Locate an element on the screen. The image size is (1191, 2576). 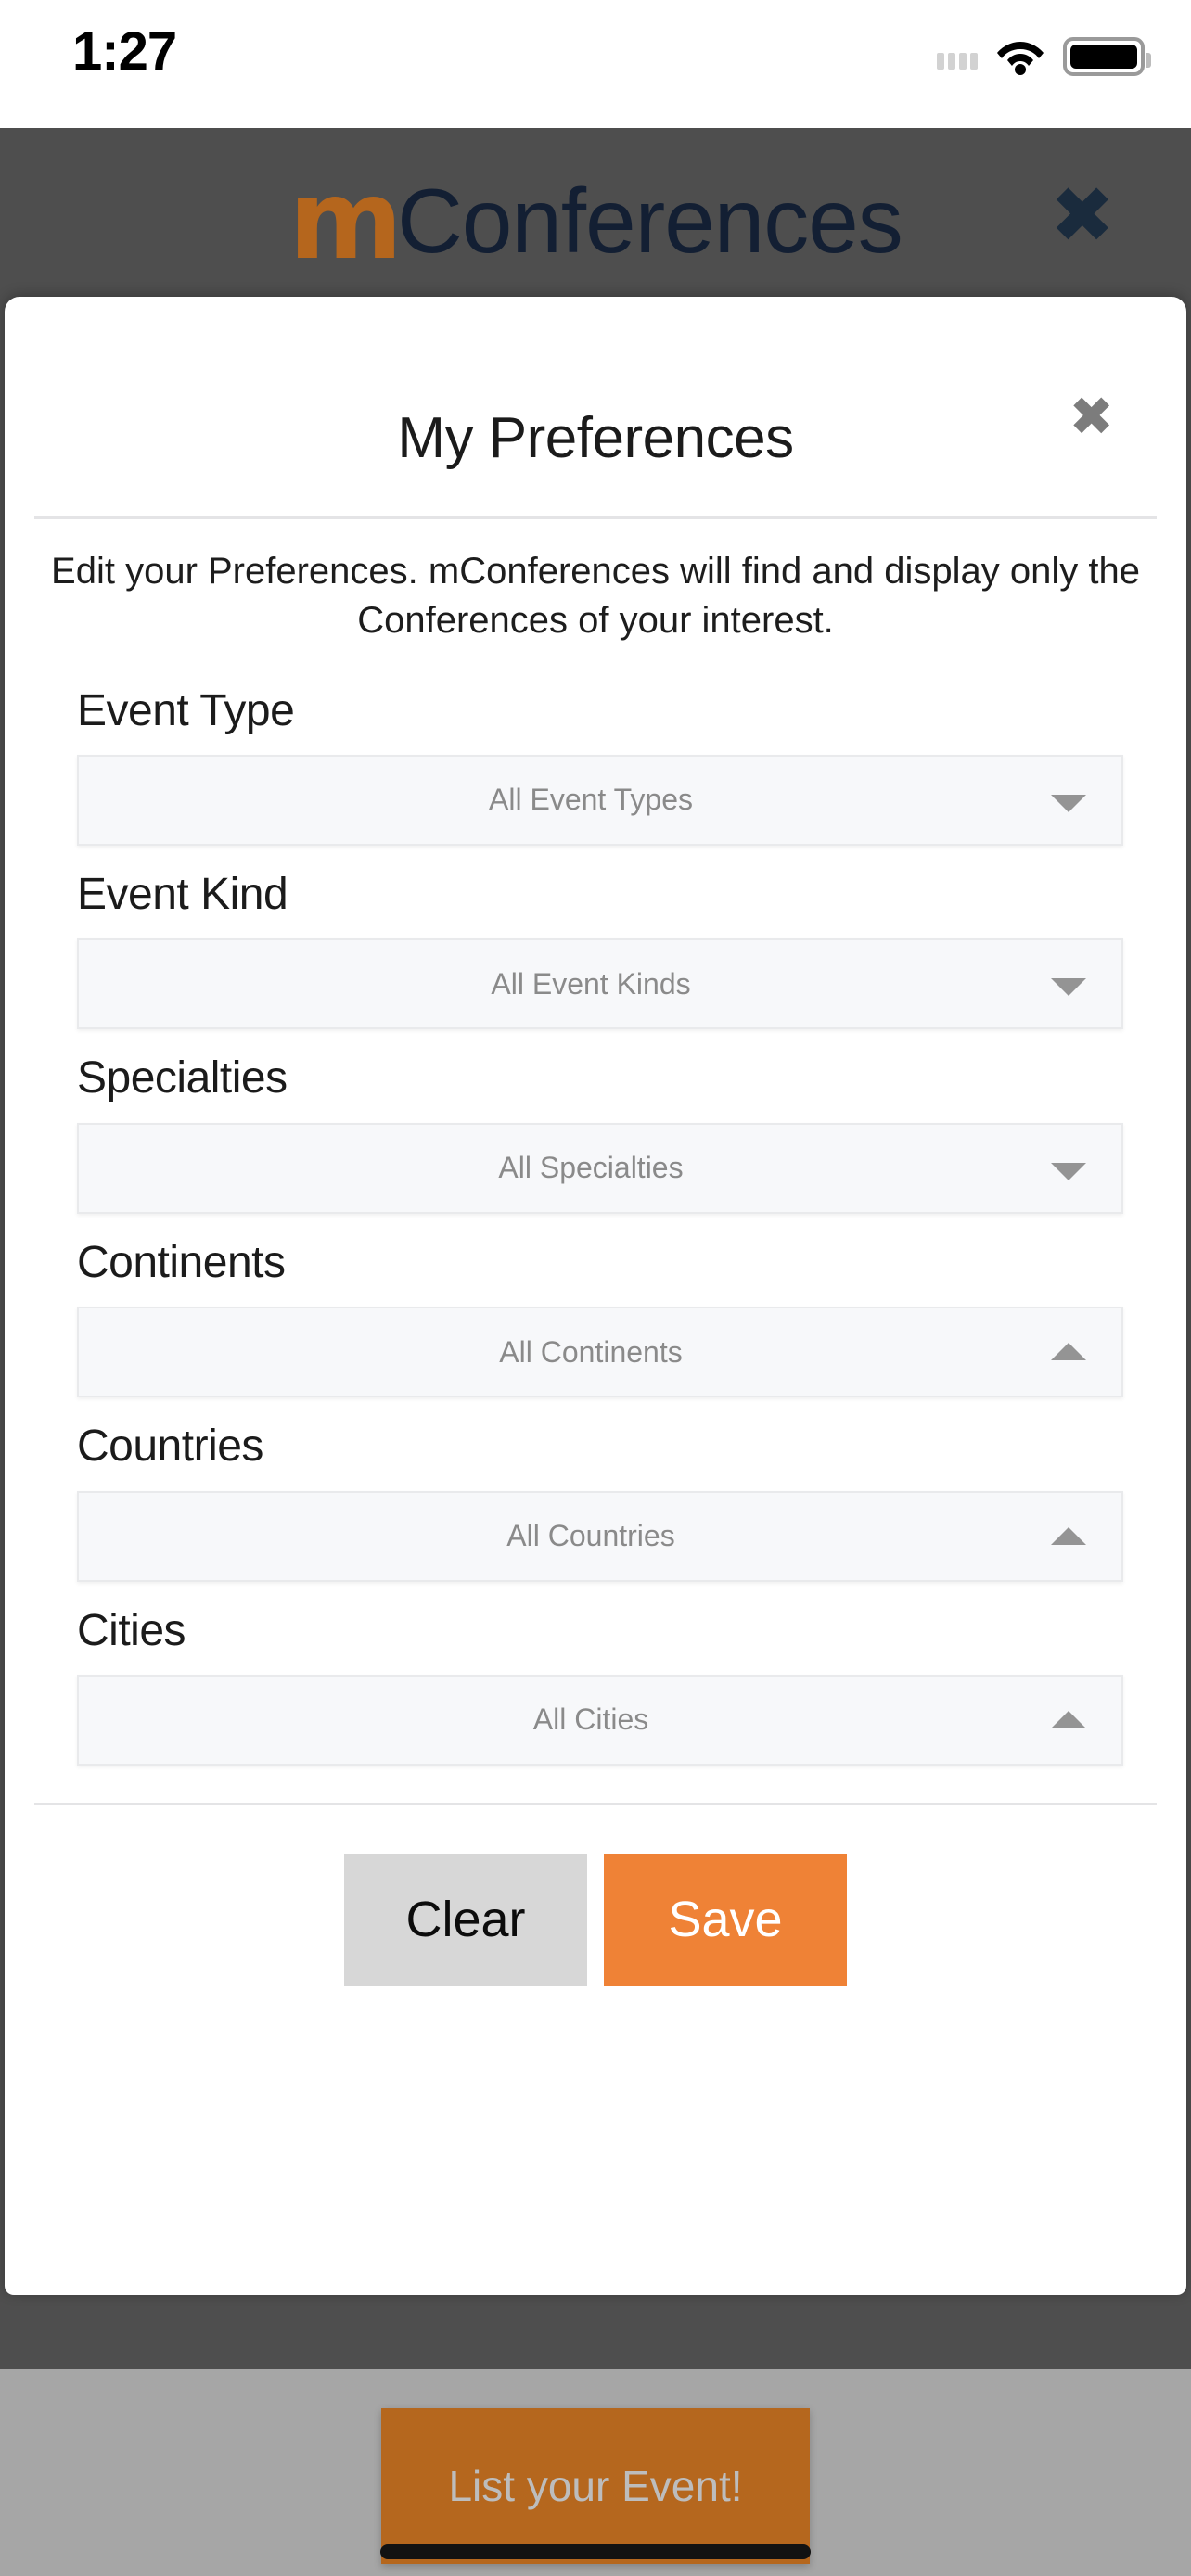
select-value-cities: All Cities is located at coordinates (590, 1719).